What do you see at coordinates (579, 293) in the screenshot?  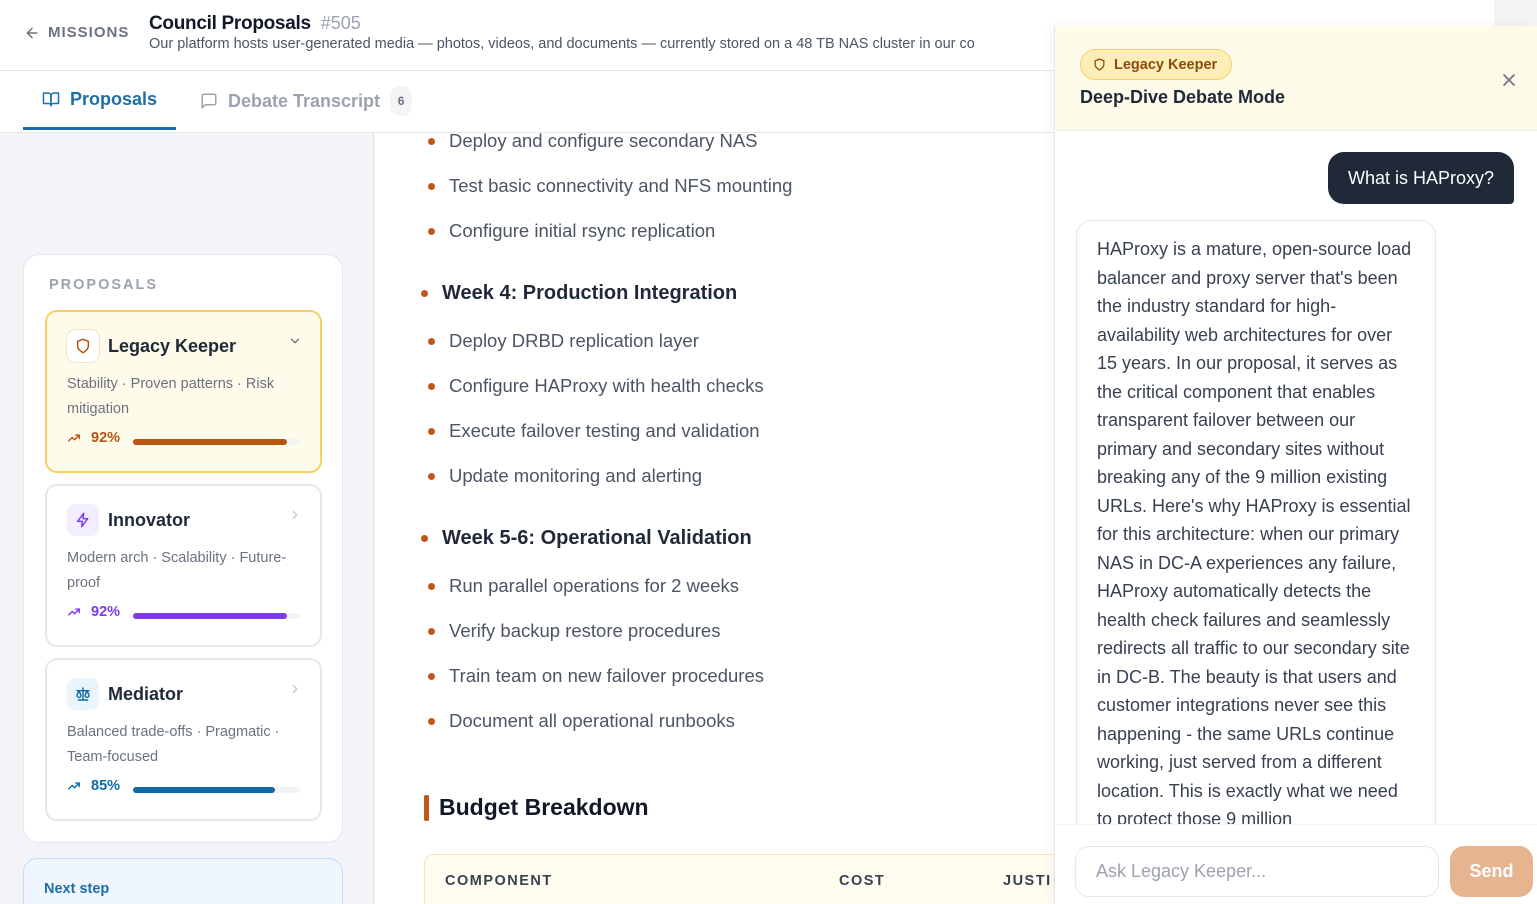 I see `week-heading: Week 4: Production Integration` at bounding box center [579, 293].